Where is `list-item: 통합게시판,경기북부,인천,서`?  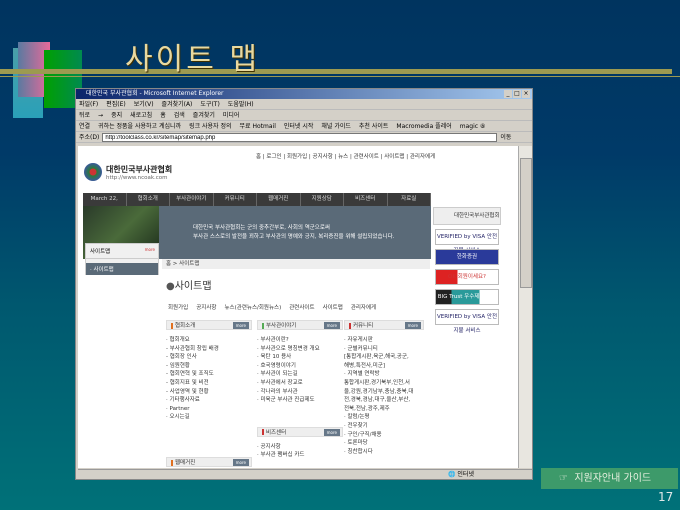
list-item: 통합게시판,경기북부,인천,서 is located at coordinates (384, 383).